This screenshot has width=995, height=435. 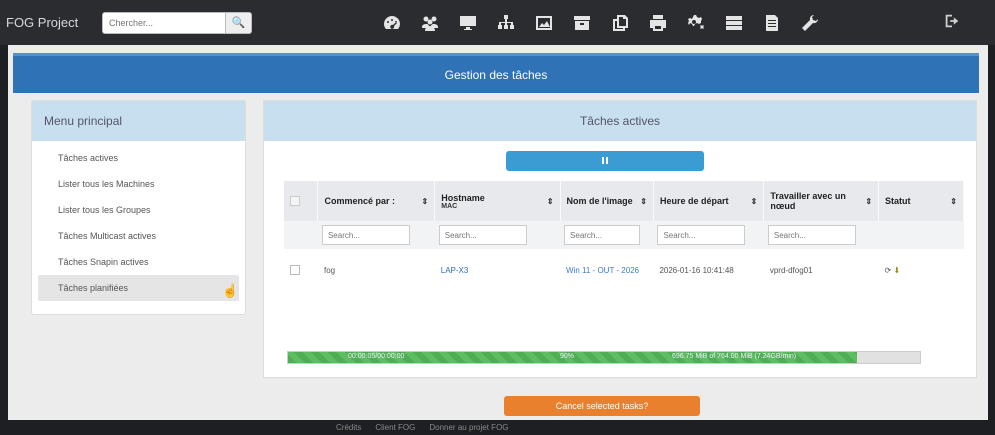 What do you see at coordinates (50, 22) in the screenshot?
I see `brand-logo: FOG Project` at bounding box center [50, 22].